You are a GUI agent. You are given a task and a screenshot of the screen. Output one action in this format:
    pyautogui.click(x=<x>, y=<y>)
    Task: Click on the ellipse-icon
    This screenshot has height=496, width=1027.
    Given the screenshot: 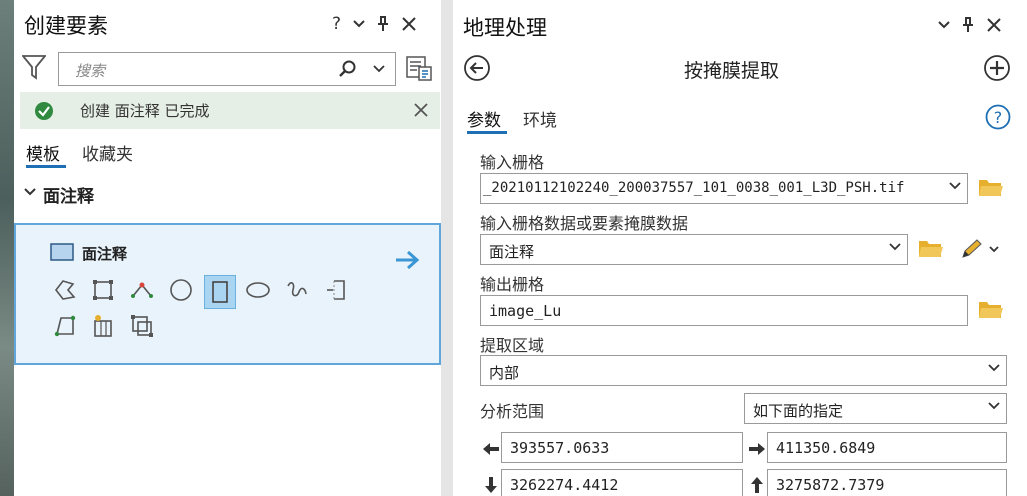 What is the action you would take?
    pyautogui.click(x=258, y=290)
    